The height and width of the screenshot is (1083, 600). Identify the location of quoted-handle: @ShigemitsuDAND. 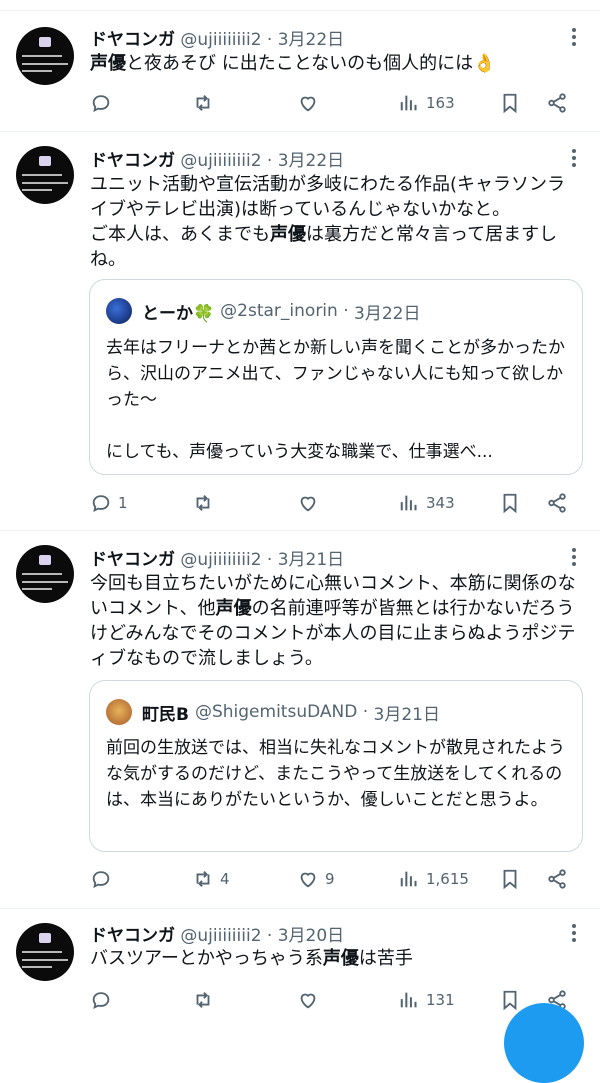
(276, 712).